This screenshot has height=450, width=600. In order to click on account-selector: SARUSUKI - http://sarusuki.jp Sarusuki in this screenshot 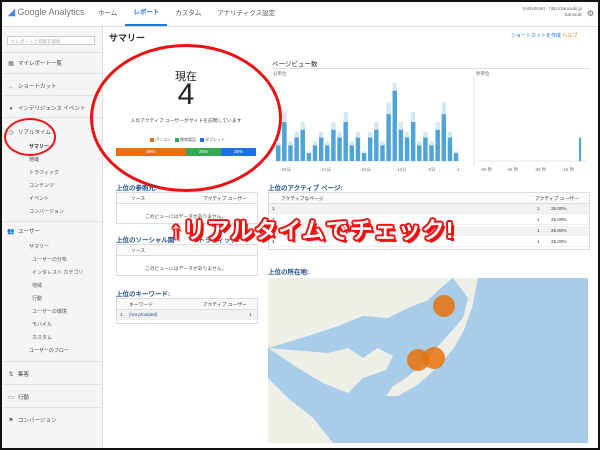, I will do `click(552, 12)`.